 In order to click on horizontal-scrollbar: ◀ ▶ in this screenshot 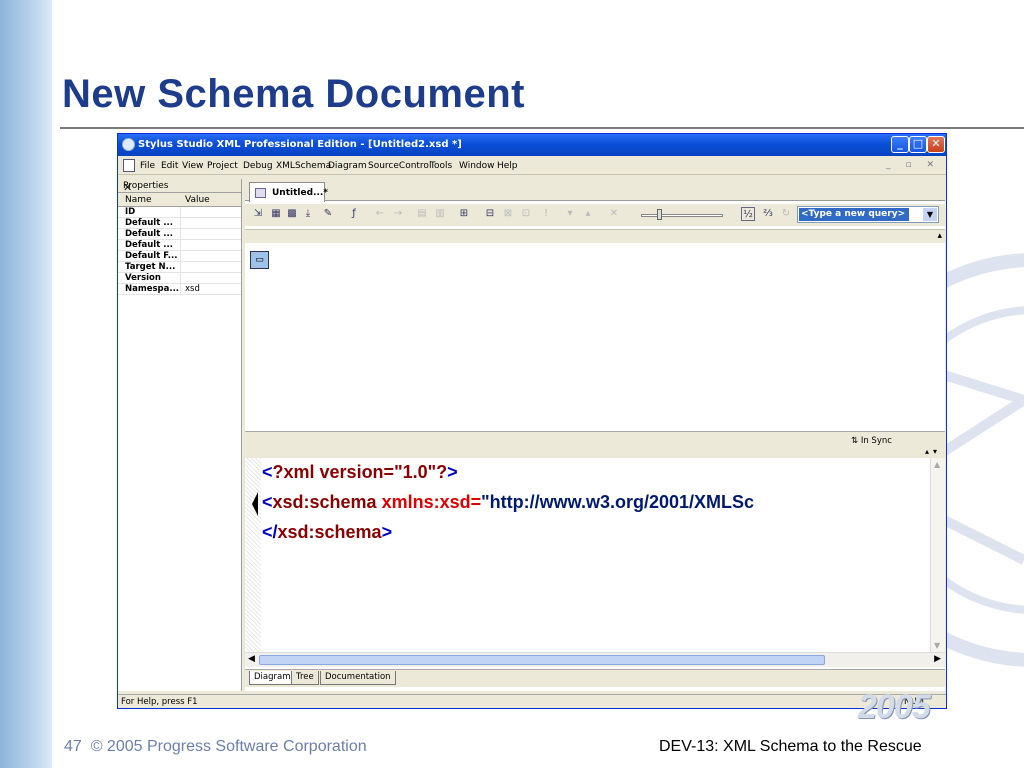, I will do `click(595, 659)`.